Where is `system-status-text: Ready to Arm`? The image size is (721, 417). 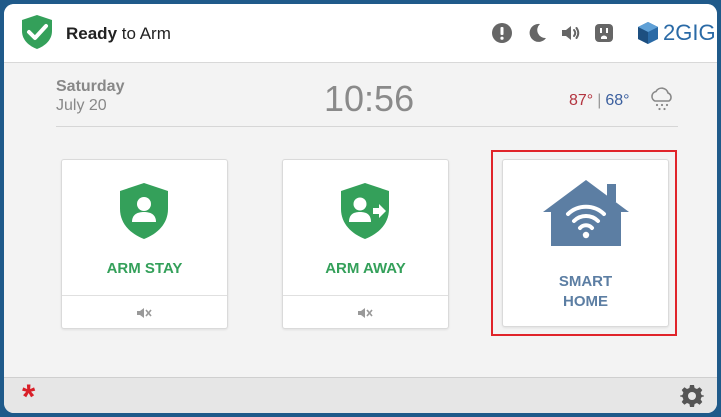 system-status-text: Ready to Arm is located at coordinates (118, 34).